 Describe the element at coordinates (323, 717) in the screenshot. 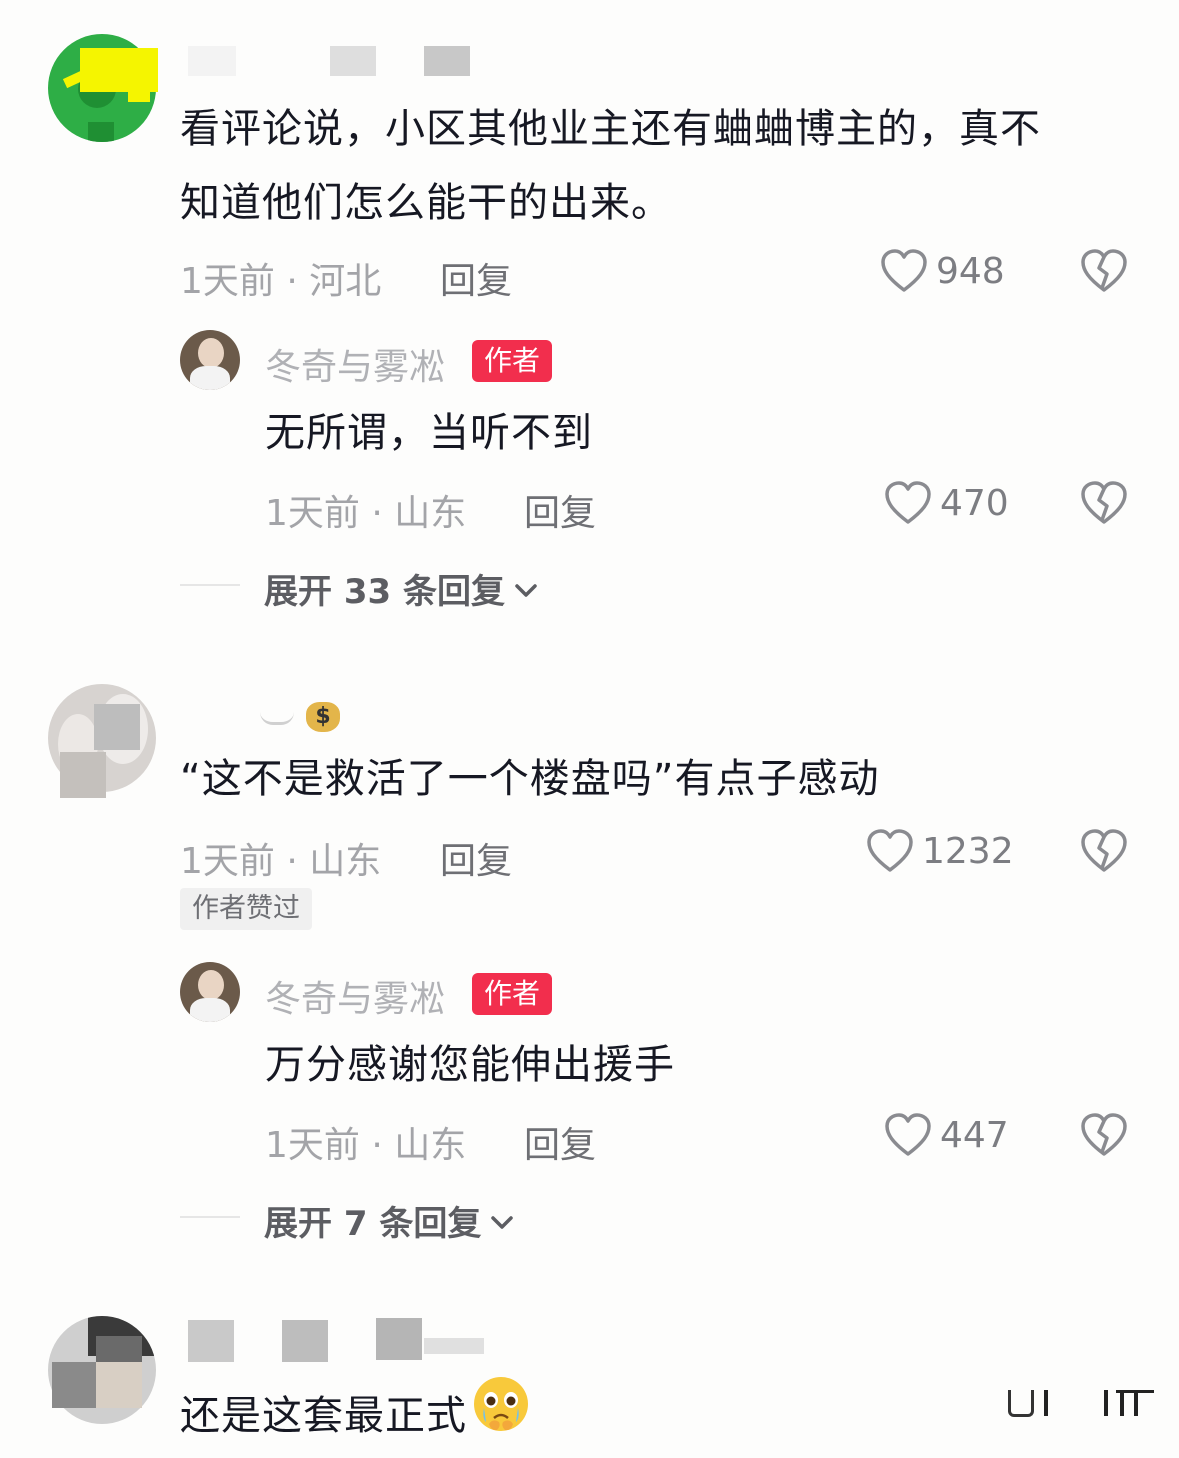

I see `money-bag-icon: $` at that location.